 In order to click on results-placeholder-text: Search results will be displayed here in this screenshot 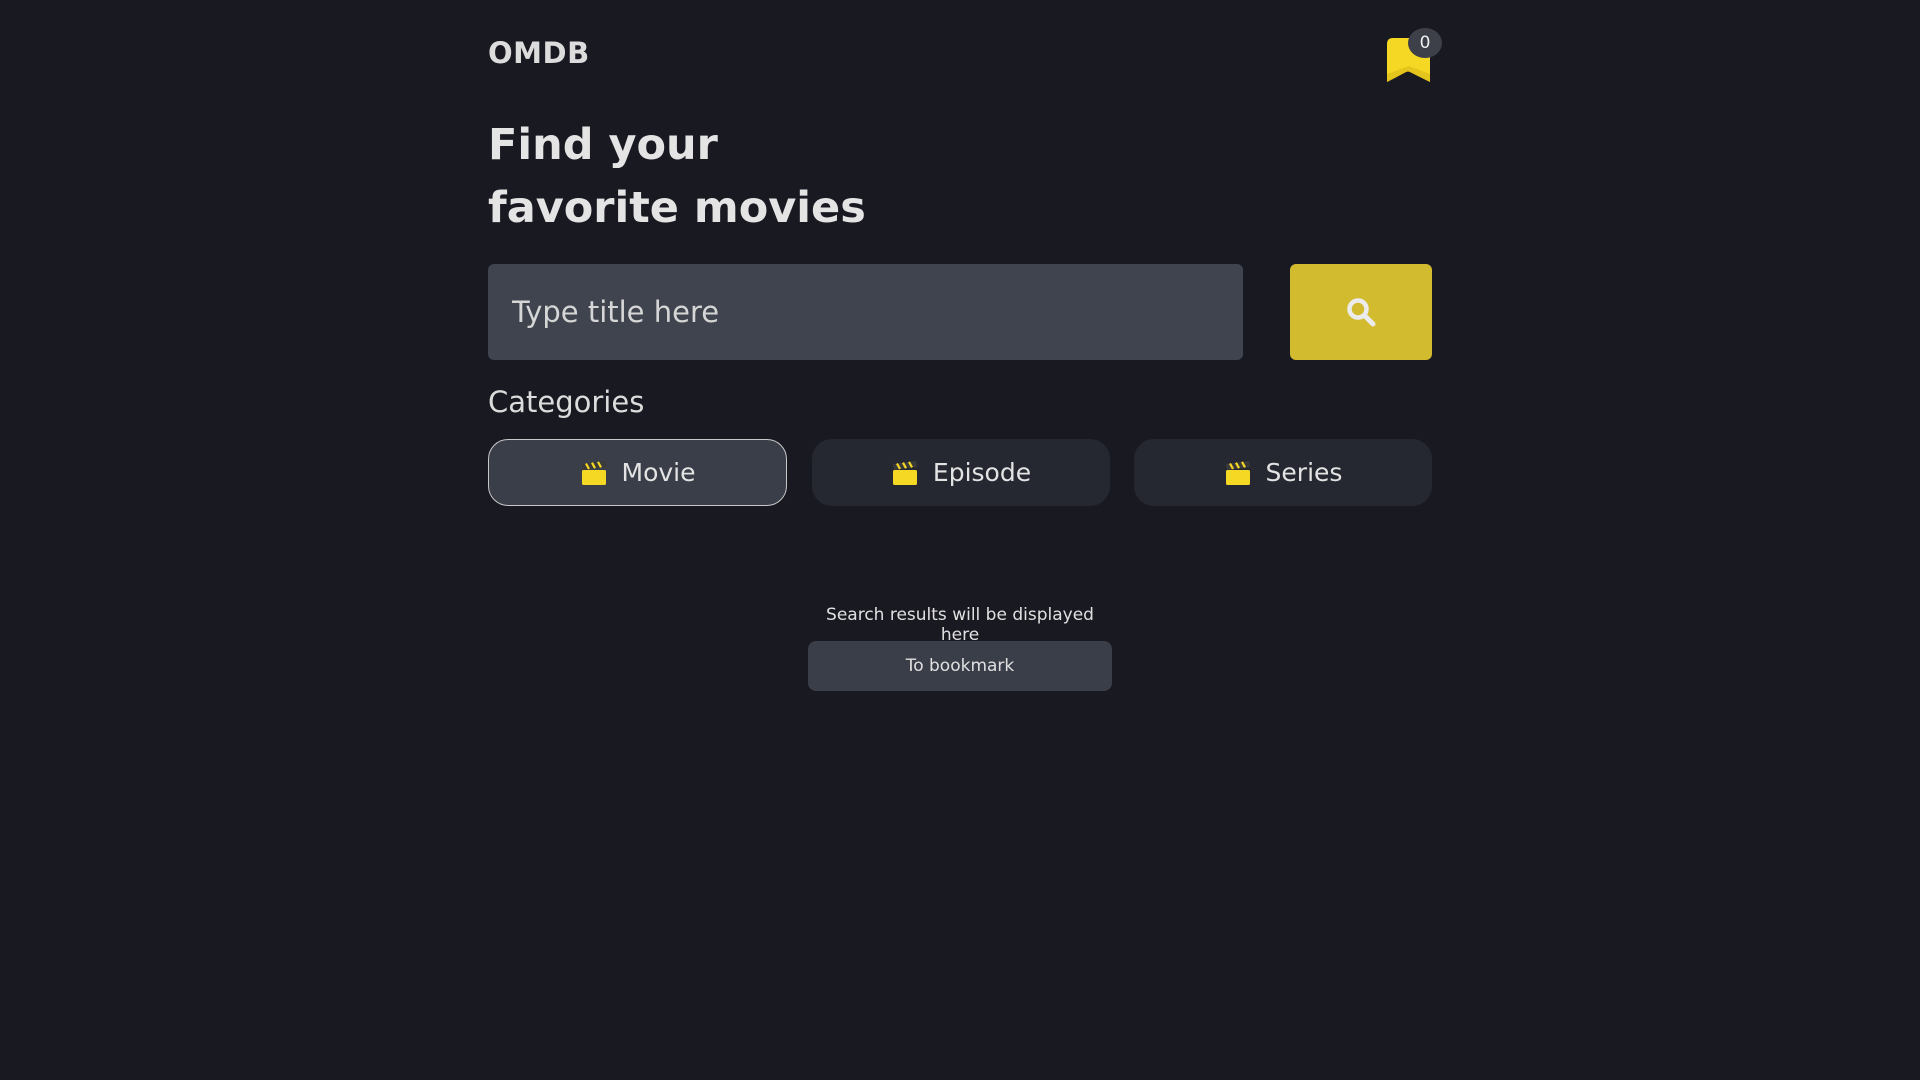, I will do `click(960, 625)`.